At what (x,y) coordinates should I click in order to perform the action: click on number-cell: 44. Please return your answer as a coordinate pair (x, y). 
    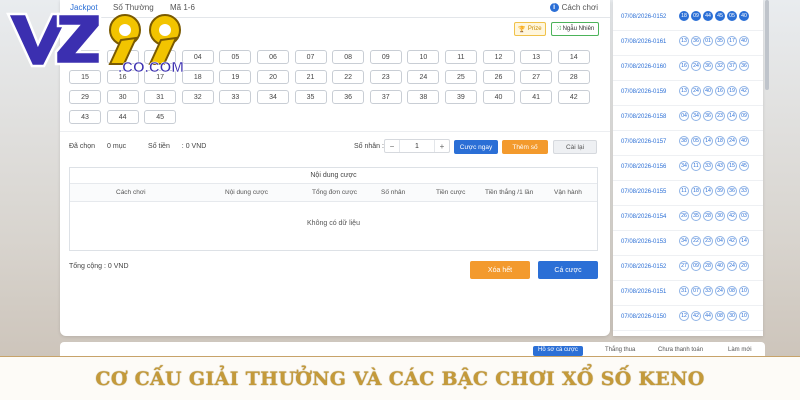
    Looking at the image, I should click on (122, 117).